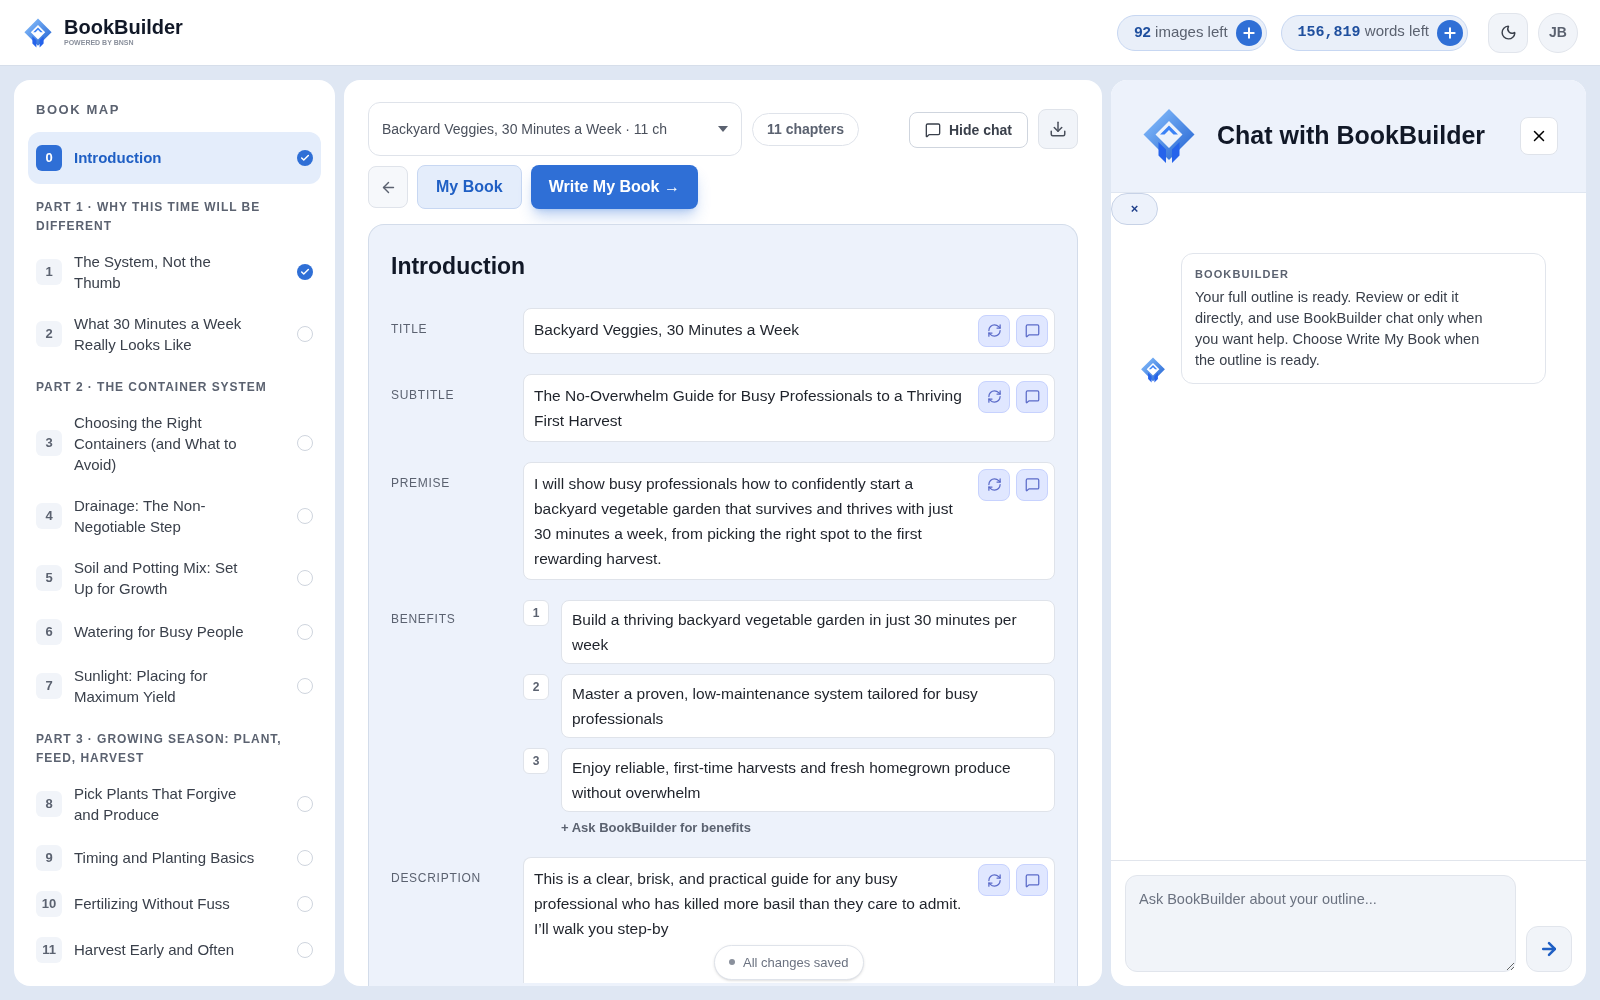 The image size is (1600, 1000). What do you see at coordinates (410, 329) in the screenshot?
I see `field-label: TITLE` at bounding box center [410, 329].